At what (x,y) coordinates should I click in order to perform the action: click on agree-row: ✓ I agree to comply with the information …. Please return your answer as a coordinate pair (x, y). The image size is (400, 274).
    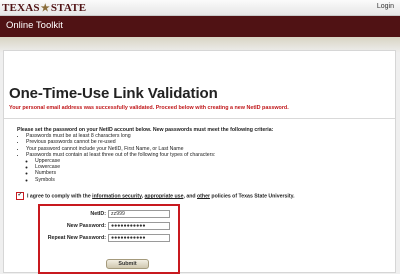
    Looking at the image, I should click on (155, 196).